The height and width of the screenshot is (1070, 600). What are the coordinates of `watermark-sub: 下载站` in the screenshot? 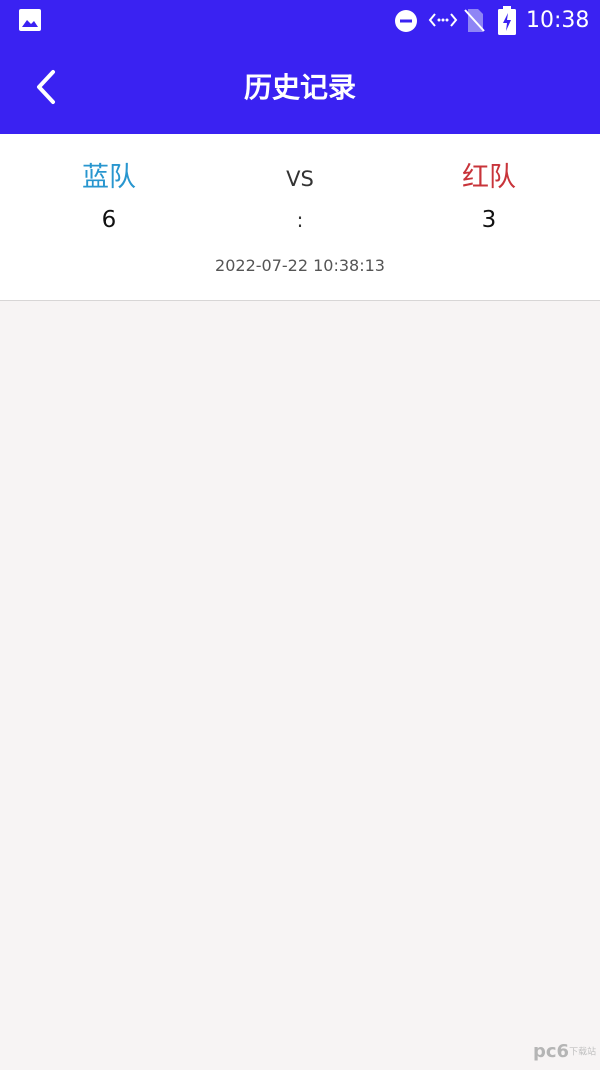 It's located at (583, 1052).